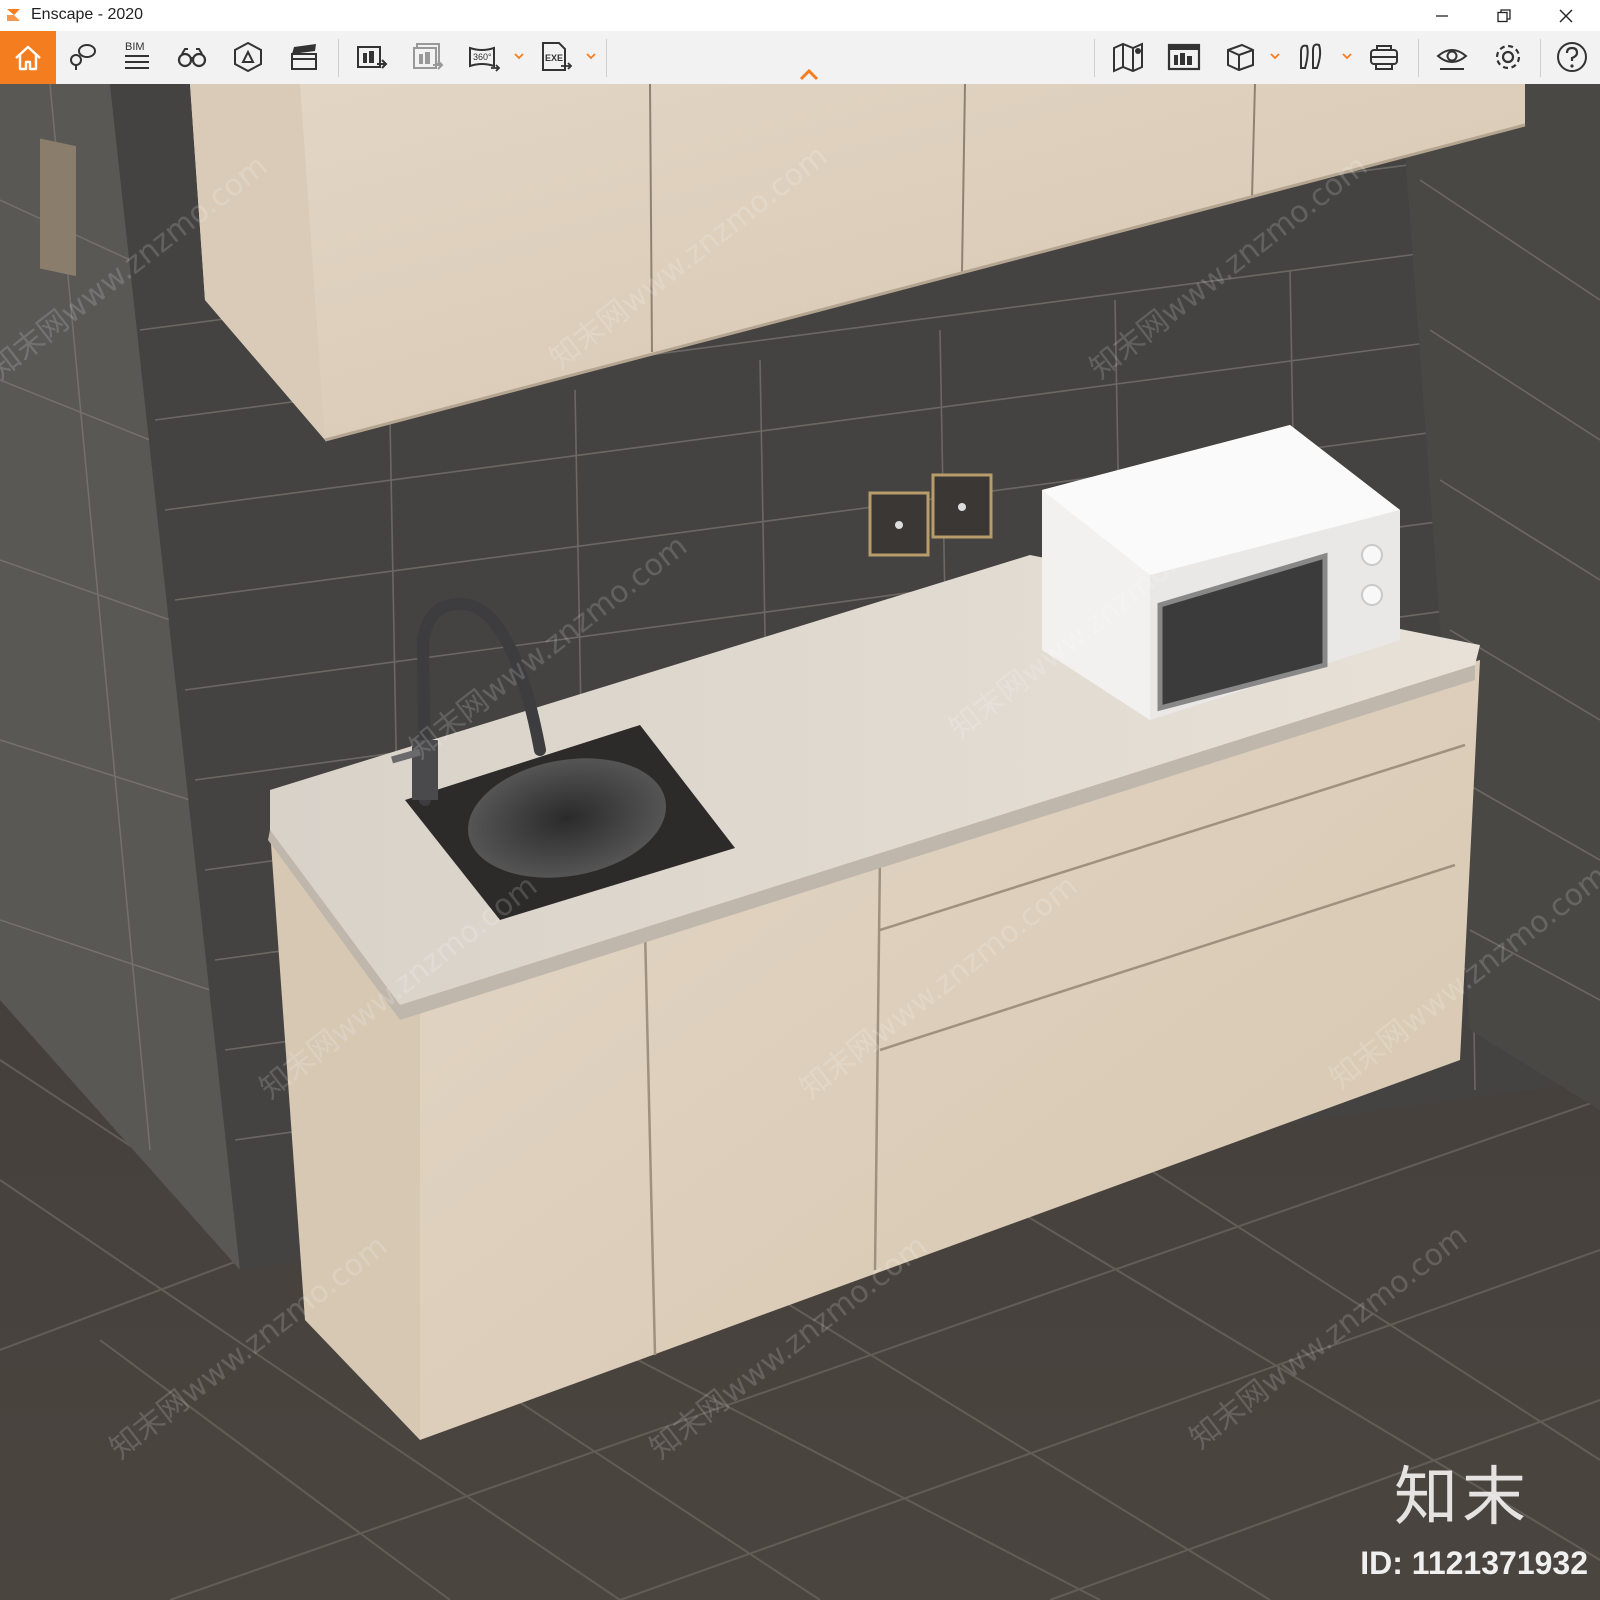  I want to click on location-button, so click(82, 57).